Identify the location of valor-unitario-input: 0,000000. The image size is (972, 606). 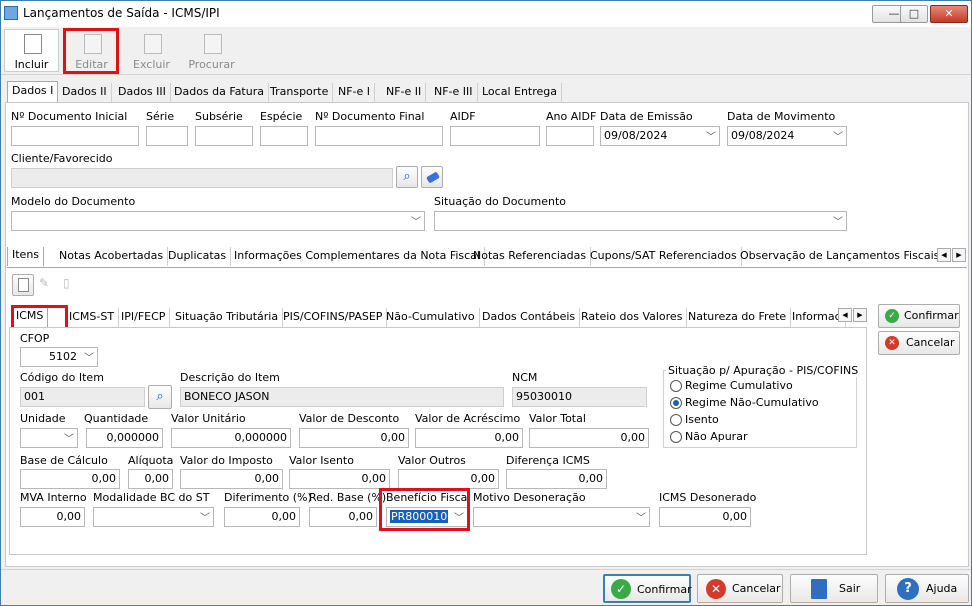
(231, 438).